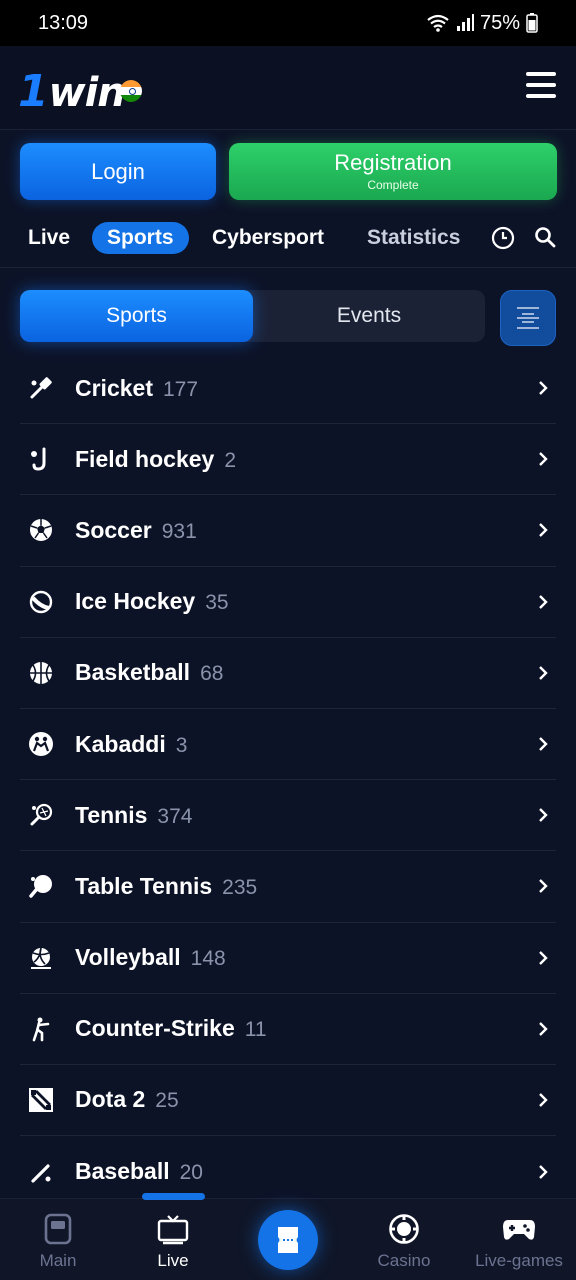  Describe the element at coordinates (288, 1029) in the screenshot. I see `list-item: Counter-Strike 11` at that location.